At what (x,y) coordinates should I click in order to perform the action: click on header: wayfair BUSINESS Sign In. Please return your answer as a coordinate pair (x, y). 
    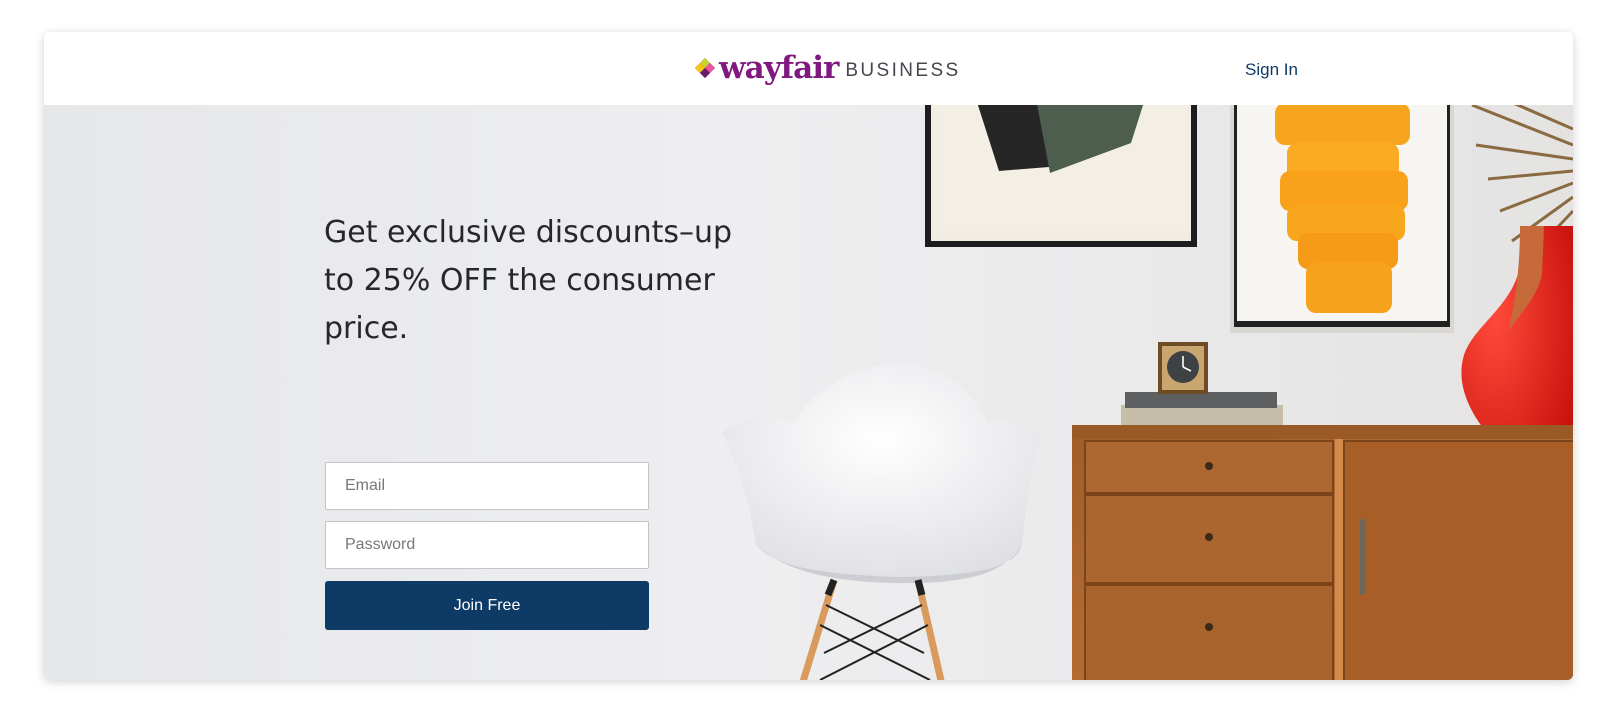
    Looking at the image, I should click on (808, 68).